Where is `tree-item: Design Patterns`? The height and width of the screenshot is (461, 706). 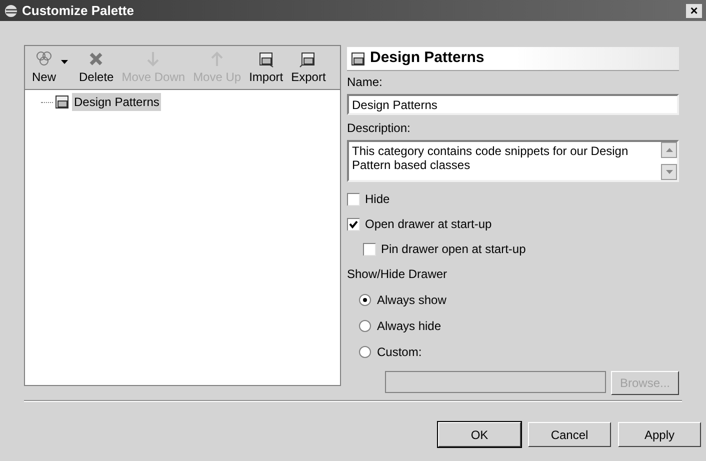
tree-item: Design Patterns is located at coordinates (117, 102).